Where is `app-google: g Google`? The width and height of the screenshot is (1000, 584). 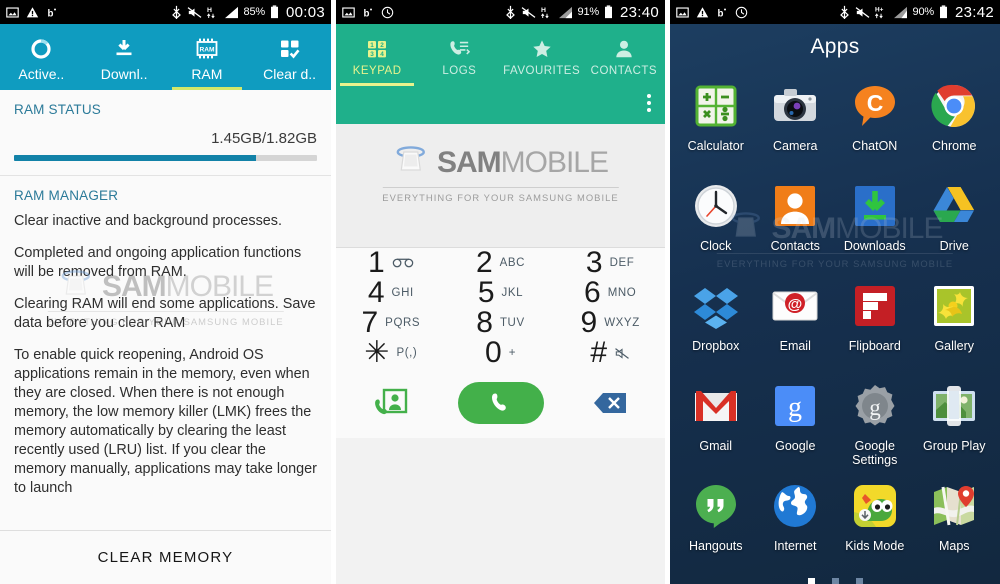
app-google: g Google is located at coordinates (796, 424).